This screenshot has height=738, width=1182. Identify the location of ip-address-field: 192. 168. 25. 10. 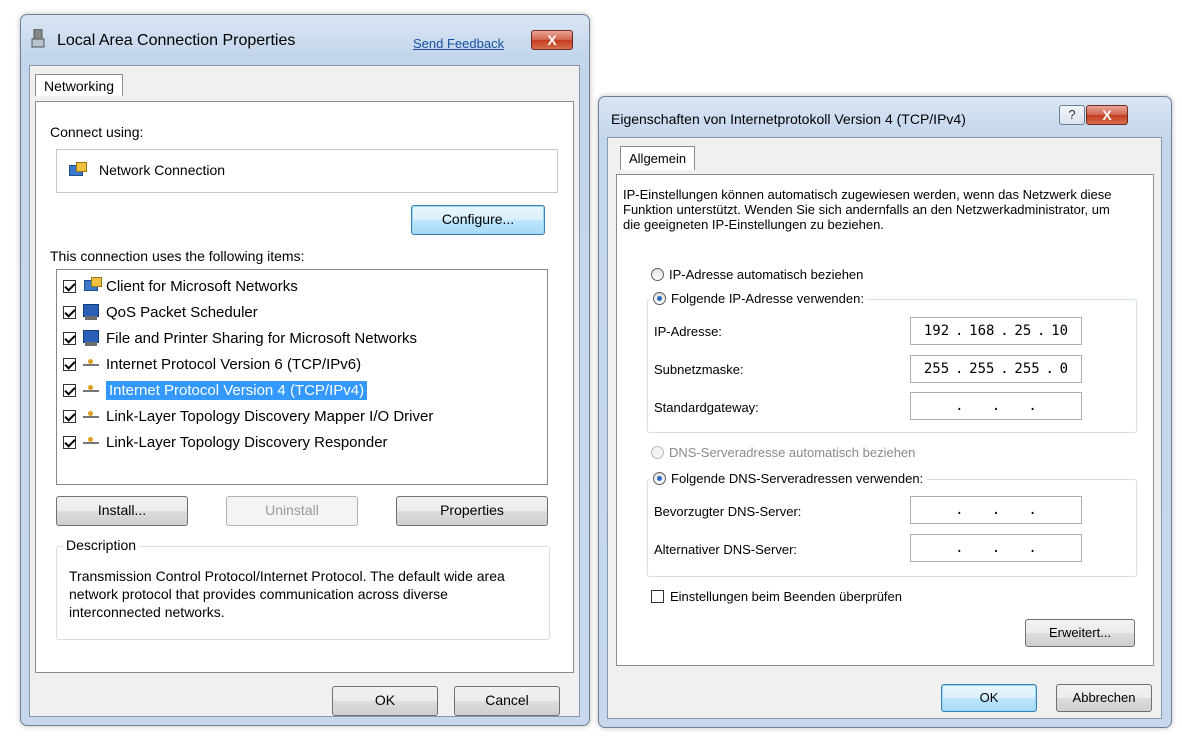
(996, 331).